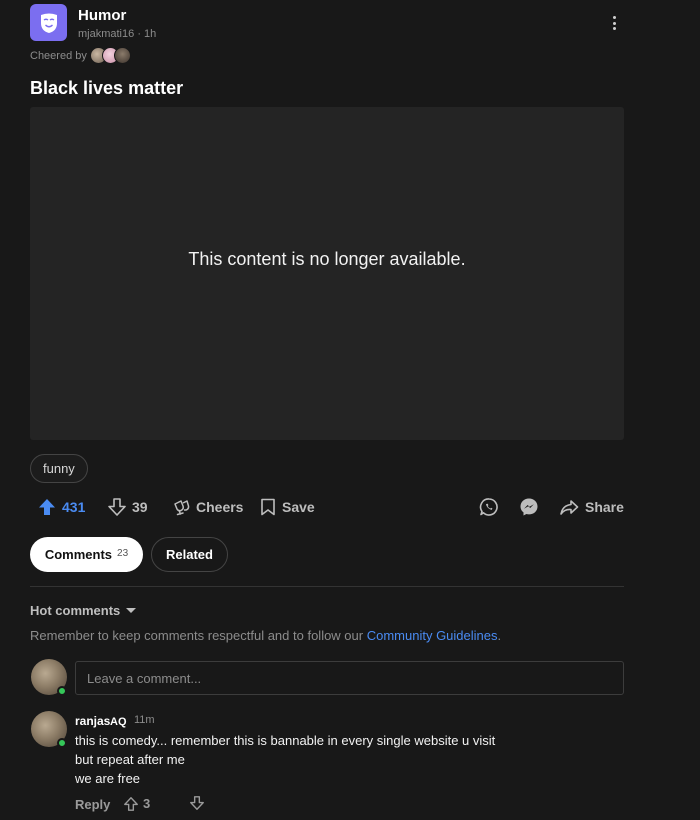 The image size is (700, 820). Describe the element at coordinates (140, 507) in the screenshot. I see `downvote-count: 39` at that location.